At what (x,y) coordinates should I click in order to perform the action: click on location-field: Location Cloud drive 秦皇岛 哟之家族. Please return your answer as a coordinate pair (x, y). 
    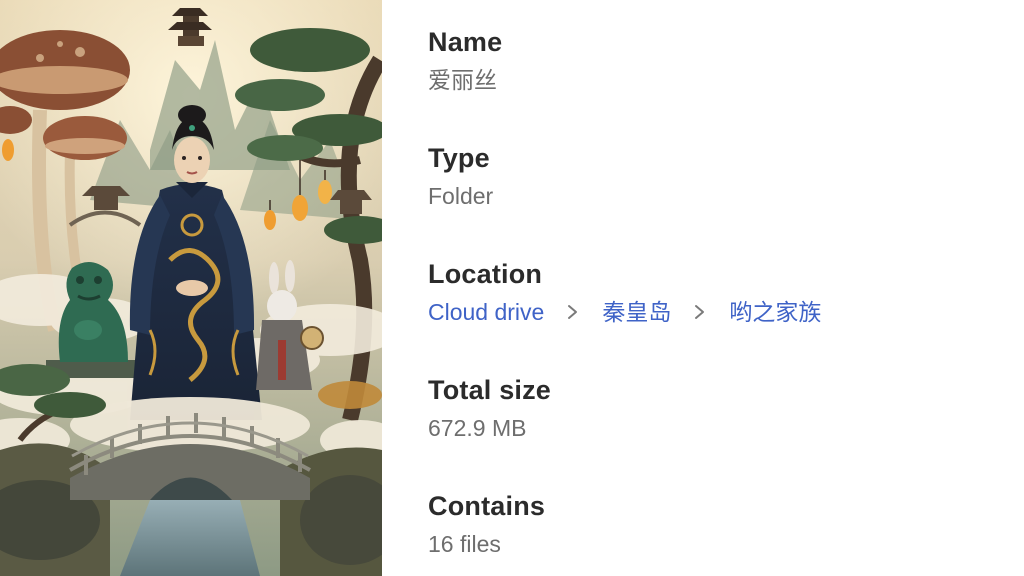
    Looking at the image, I should click on (708, 292).